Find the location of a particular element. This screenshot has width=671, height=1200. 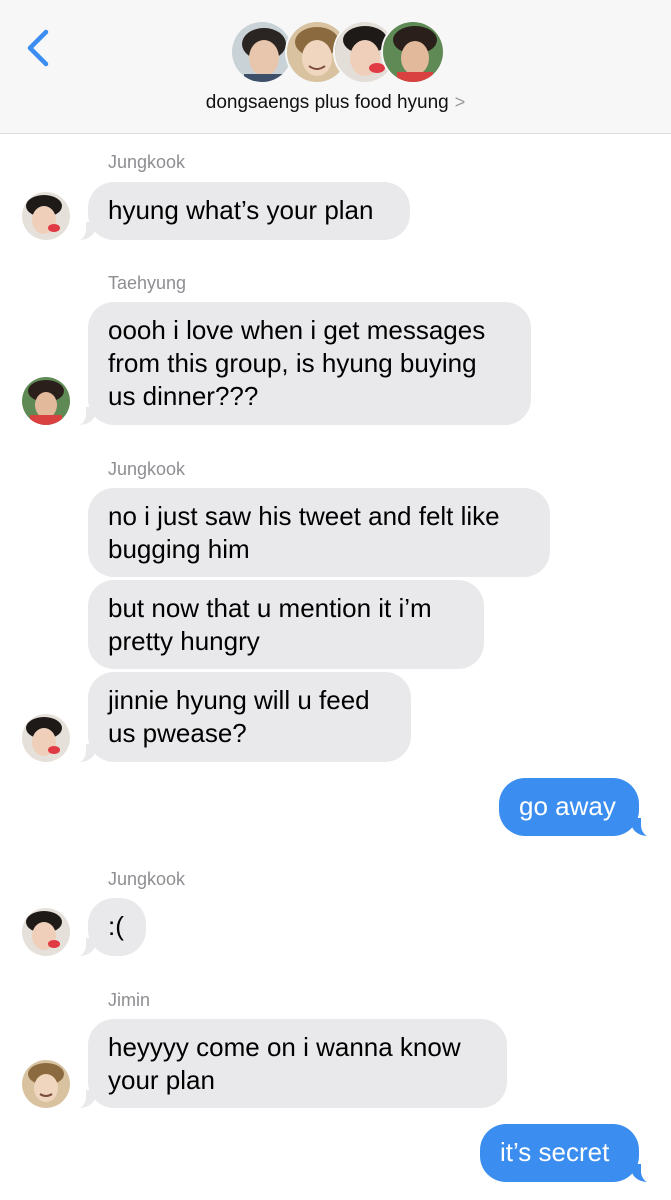

message-bubble: :( is located at coordinates (117, 927).